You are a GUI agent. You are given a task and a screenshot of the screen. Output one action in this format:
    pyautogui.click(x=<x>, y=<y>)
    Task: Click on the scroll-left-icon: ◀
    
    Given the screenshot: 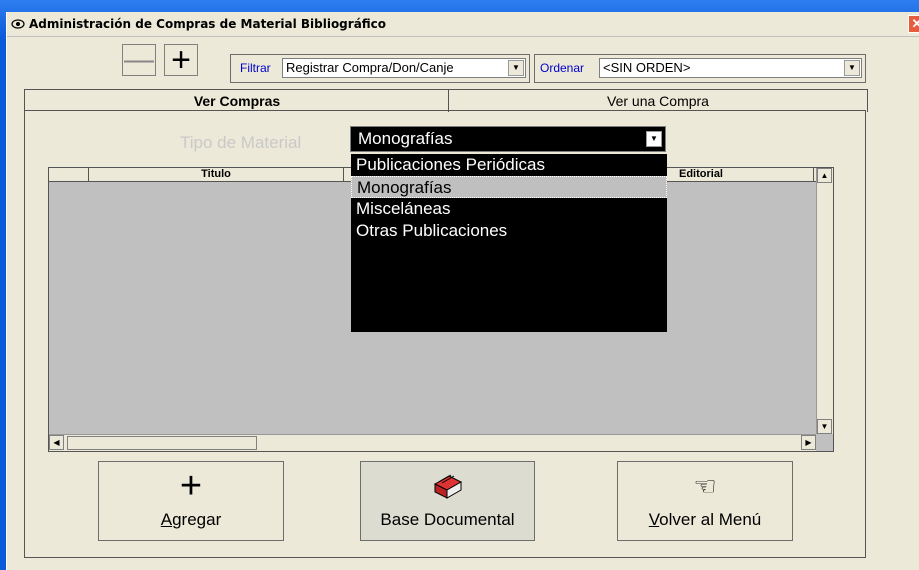 What is the action you would take?
    pyautogui.click(x=56, y=442)
    